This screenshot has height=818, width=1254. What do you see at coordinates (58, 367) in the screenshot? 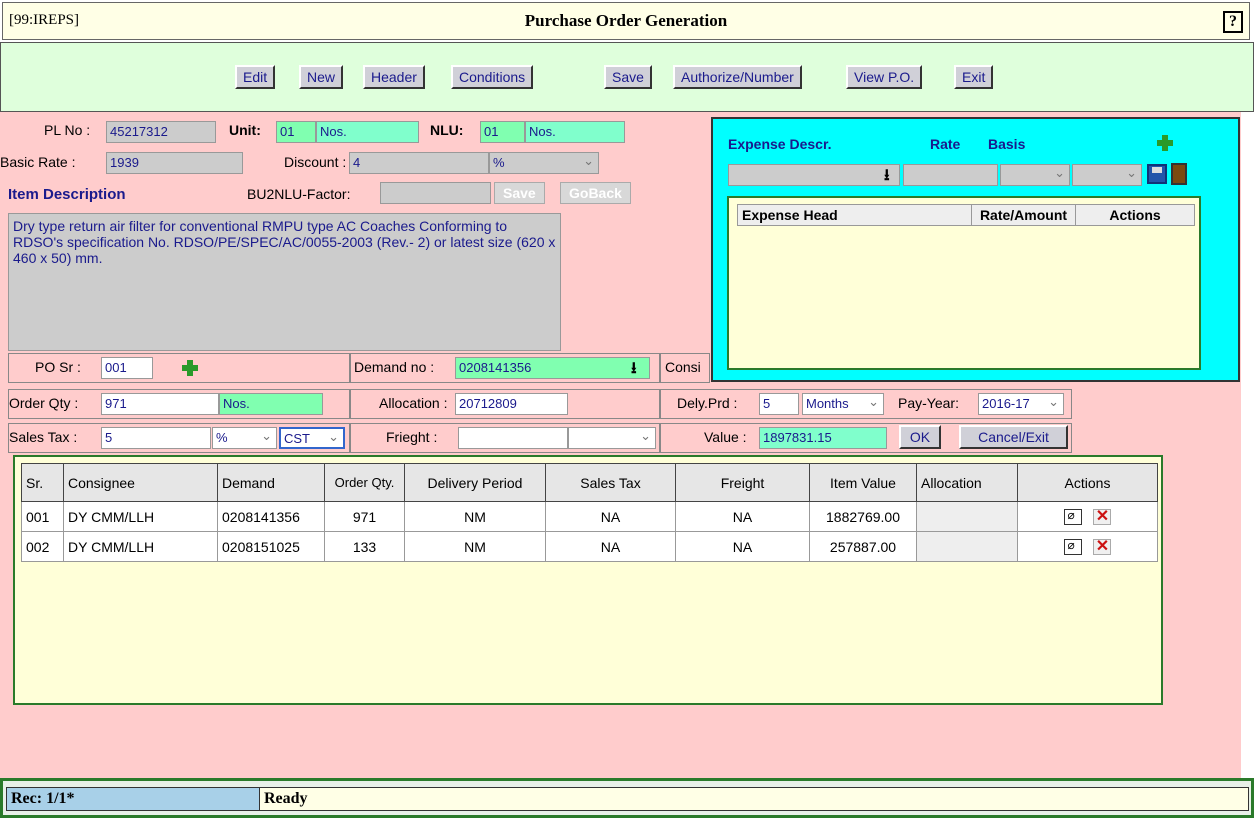
I see `po-sr-label: PO Sr :` at bounding box center [58, 367].